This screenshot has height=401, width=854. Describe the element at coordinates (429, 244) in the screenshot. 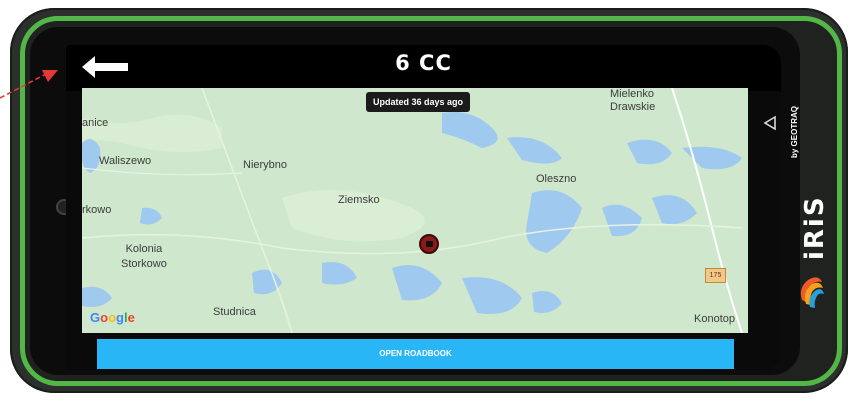

I see `location-marker-icon` at that location.